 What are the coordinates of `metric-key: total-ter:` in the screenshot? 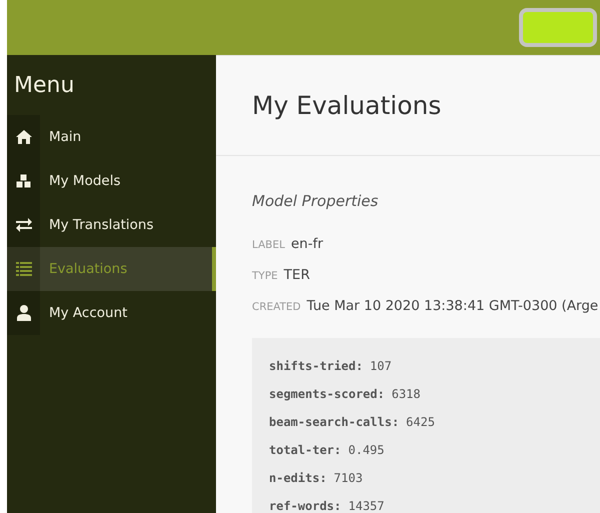 It's located at (305, 450).